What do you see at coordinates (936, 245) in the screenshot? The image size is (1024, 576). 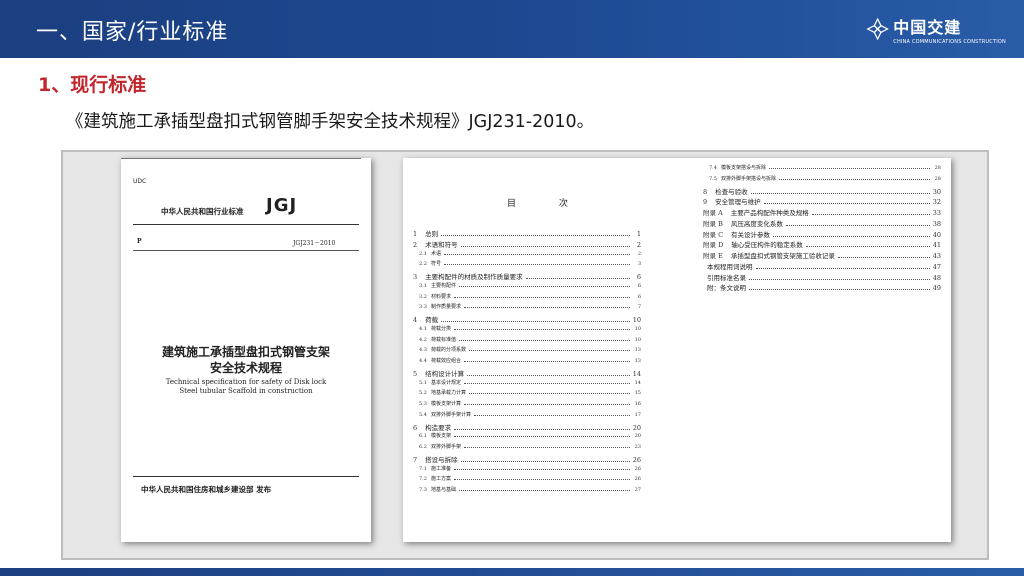 I see `toc-entry-page: 41` at bounding box center [936, 245].